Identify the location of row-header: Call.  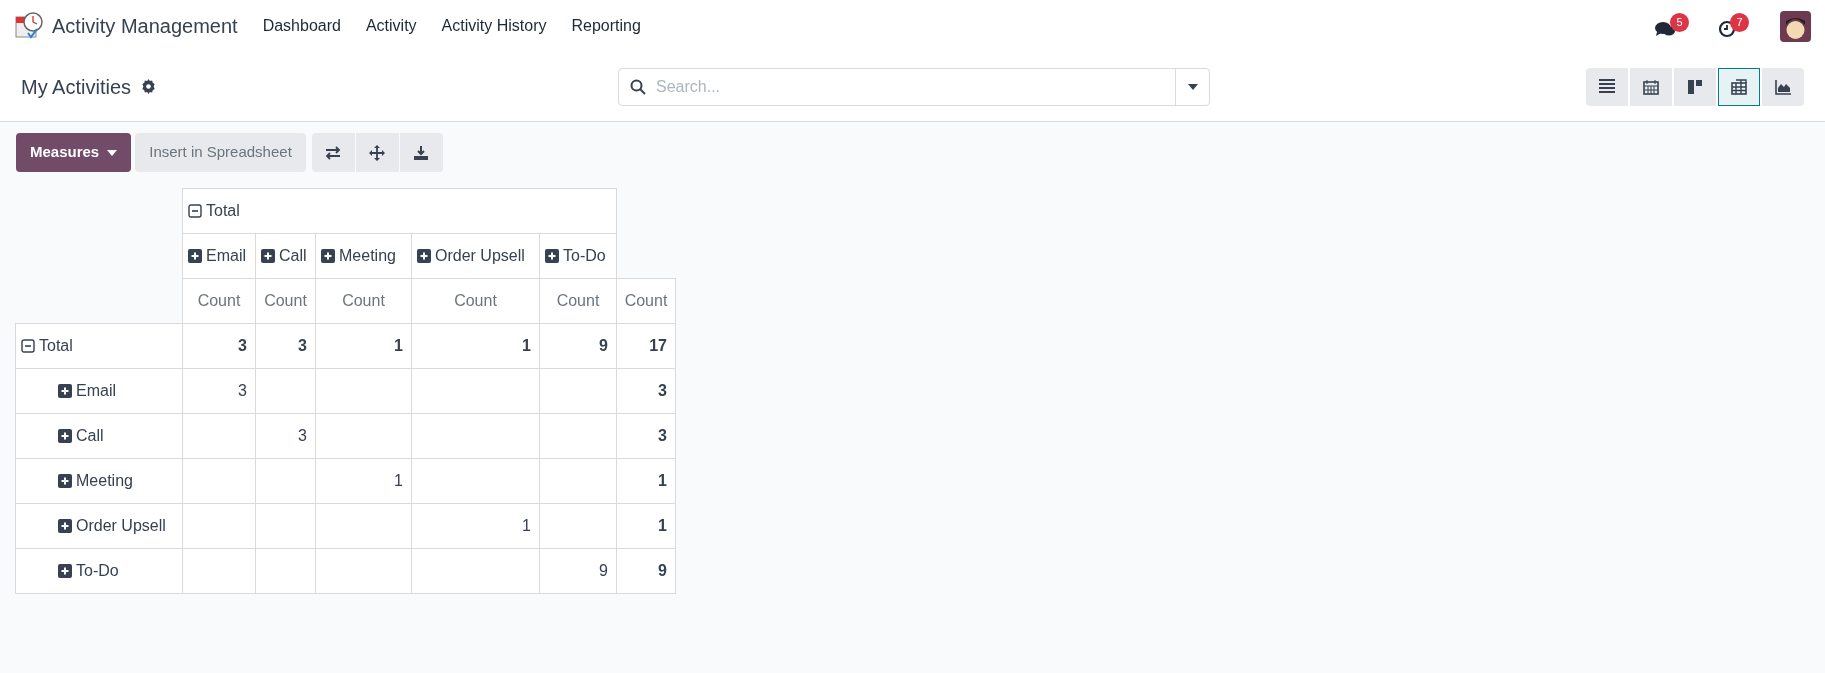
(99, 436).